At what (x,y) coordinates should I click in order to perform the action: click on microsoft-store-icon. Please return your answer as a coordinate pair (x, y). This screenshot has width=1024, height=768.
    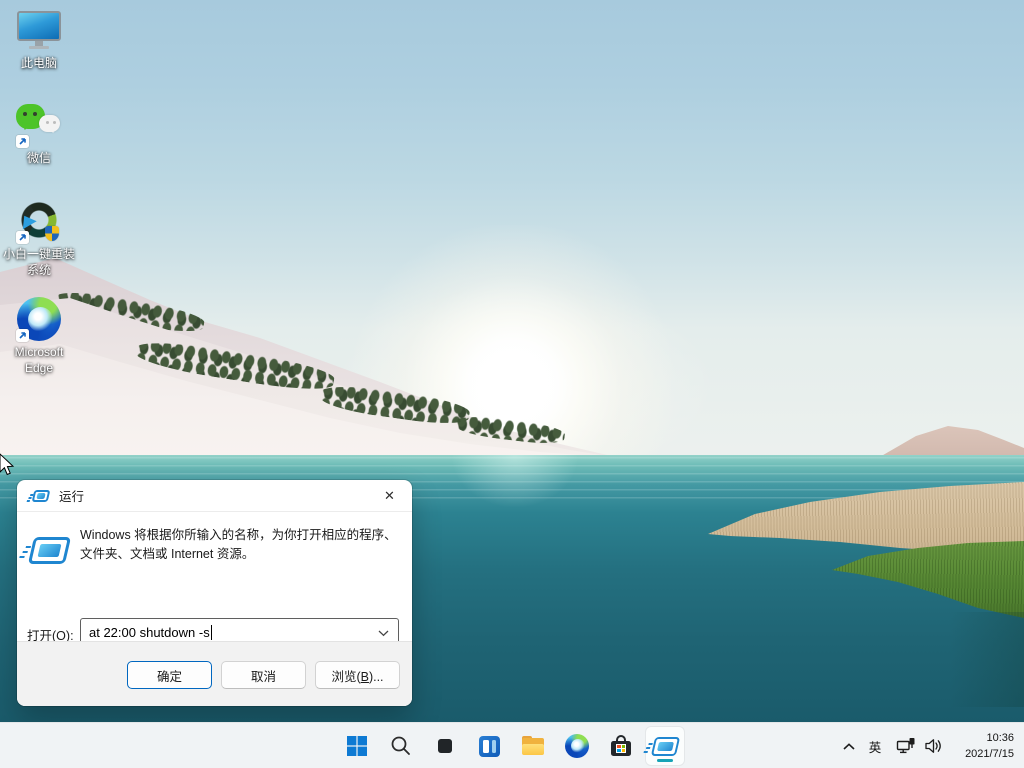
    Looking at the image, I should click on (621, 746).